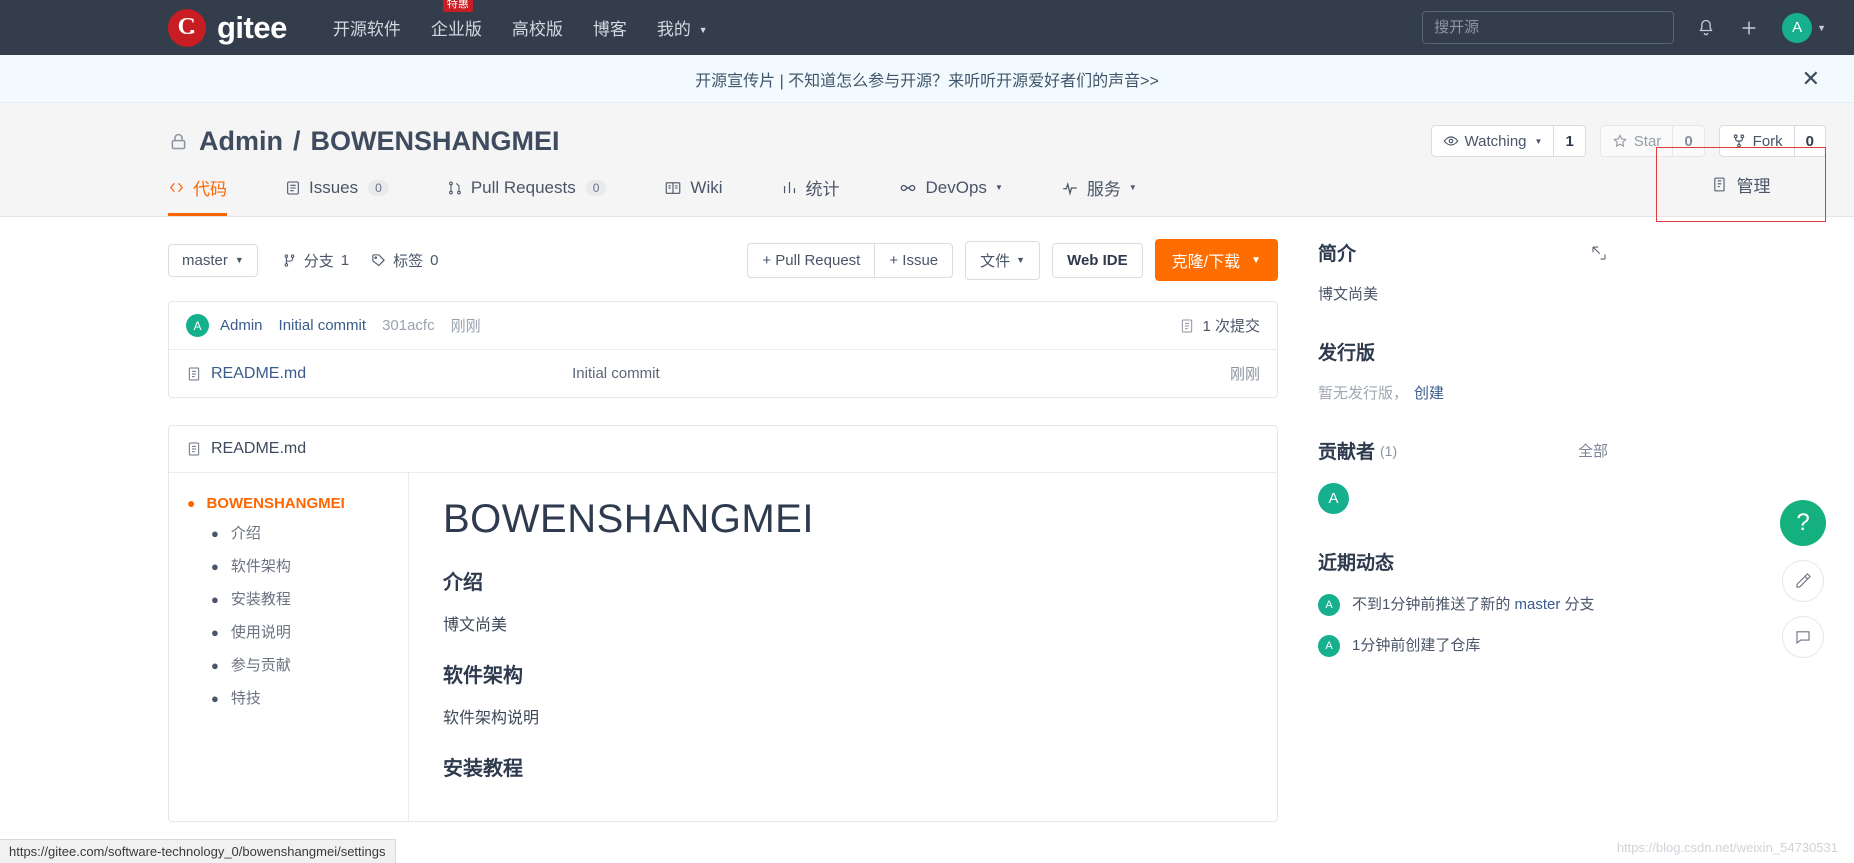  What do you see at coordinates (673, 29) in the screenshot?
I see `nav-label: 我的` at bounding box center [673, 29].